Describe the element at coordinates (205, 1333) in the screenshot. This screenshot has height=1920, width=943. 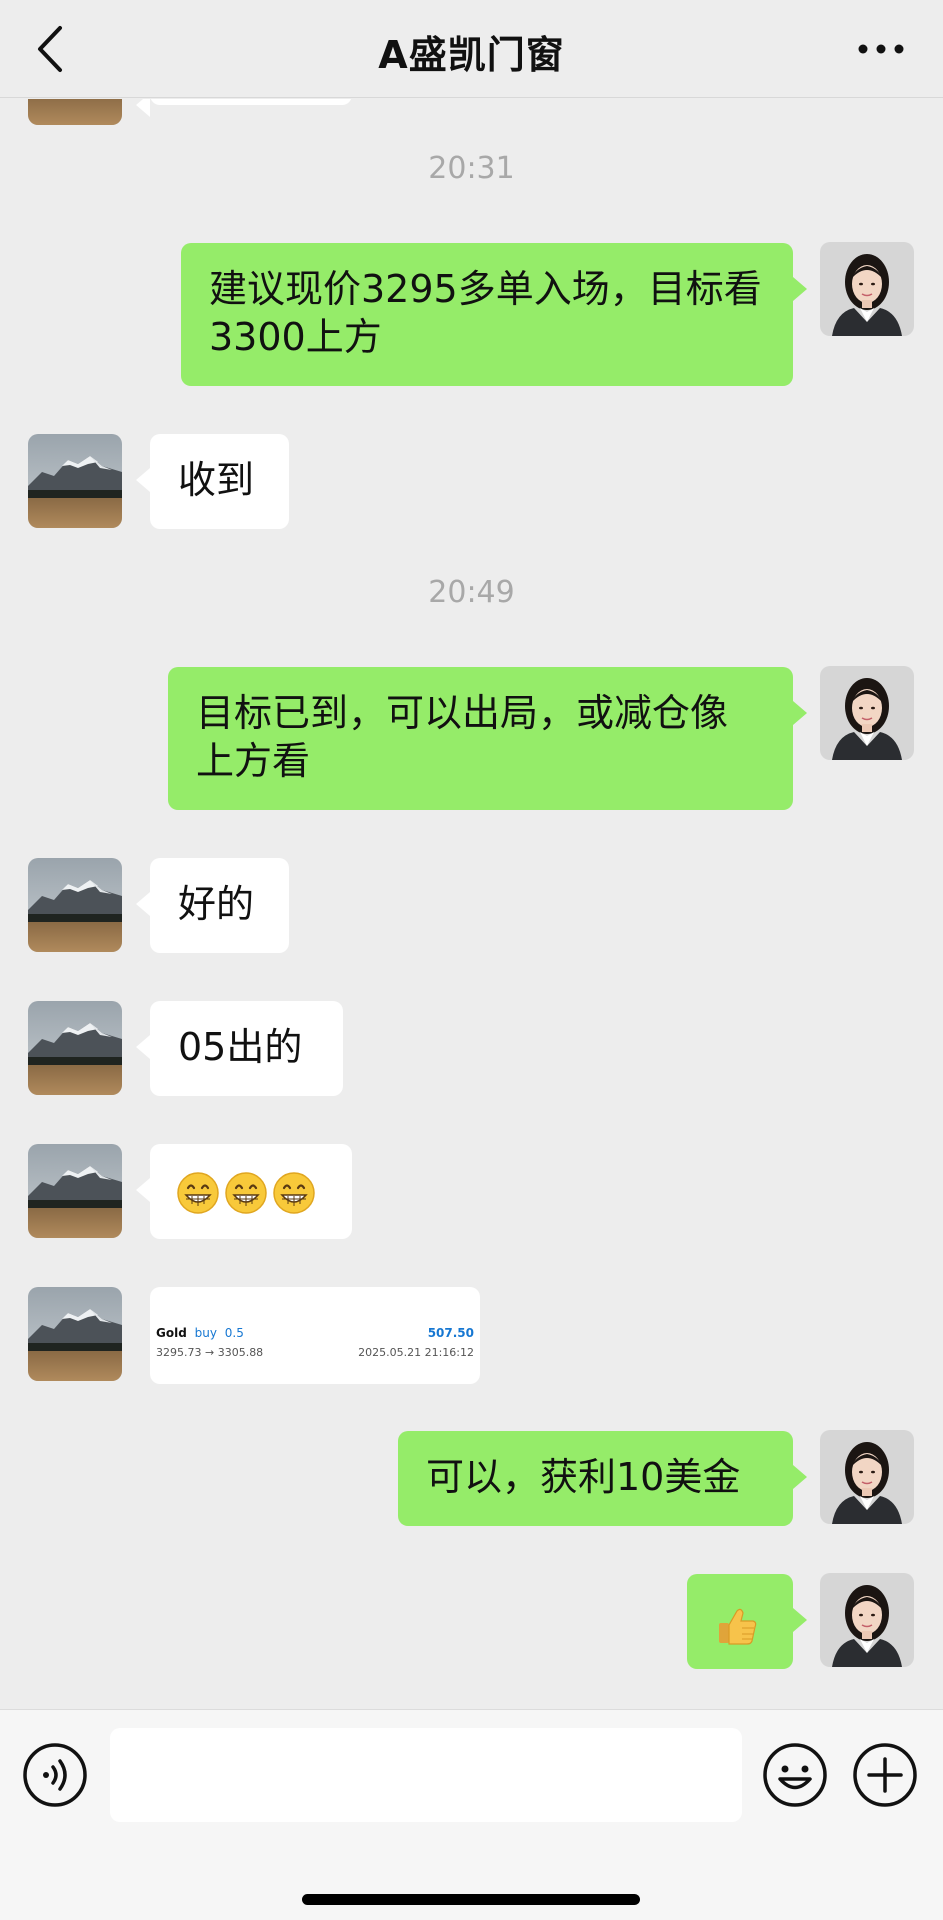
I see `trade-type: buy` at that location.